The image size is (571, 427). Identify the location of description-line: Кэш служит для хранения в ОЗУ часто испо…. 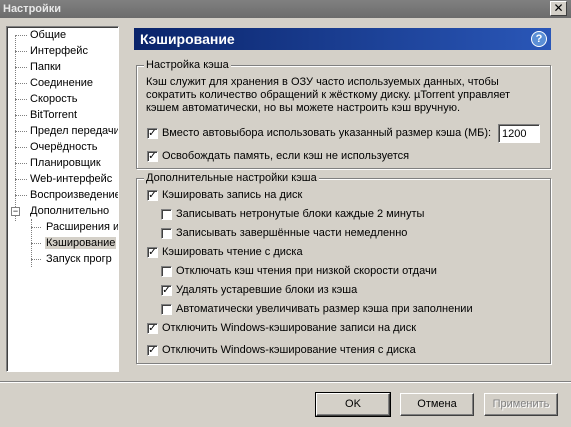
(322, 82).